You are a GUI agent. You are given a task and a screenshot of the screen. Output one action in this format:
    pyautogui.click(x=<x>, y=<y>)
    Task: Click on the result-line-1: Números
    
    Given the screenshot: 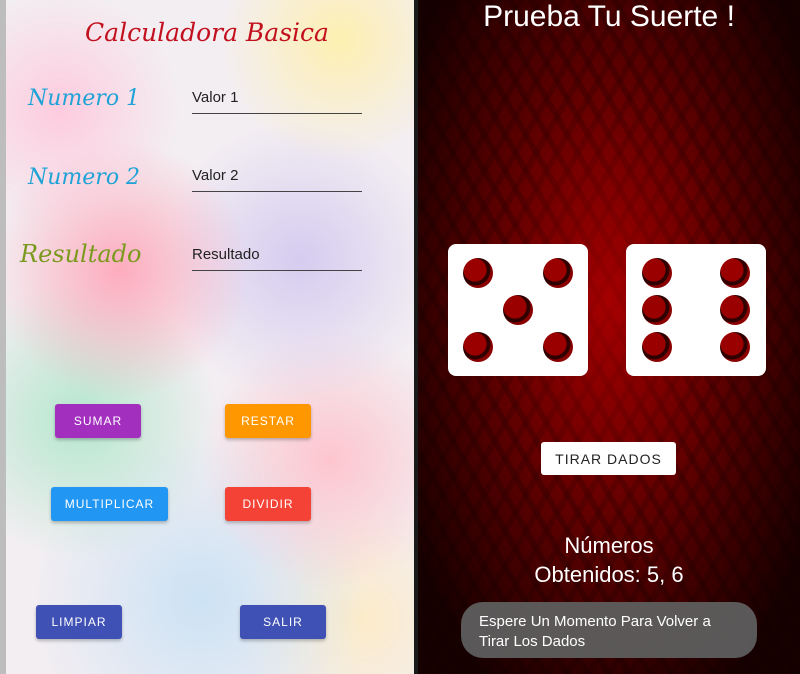 What is the action you would take?
    pyautogui.click(x=609, y=545)
    